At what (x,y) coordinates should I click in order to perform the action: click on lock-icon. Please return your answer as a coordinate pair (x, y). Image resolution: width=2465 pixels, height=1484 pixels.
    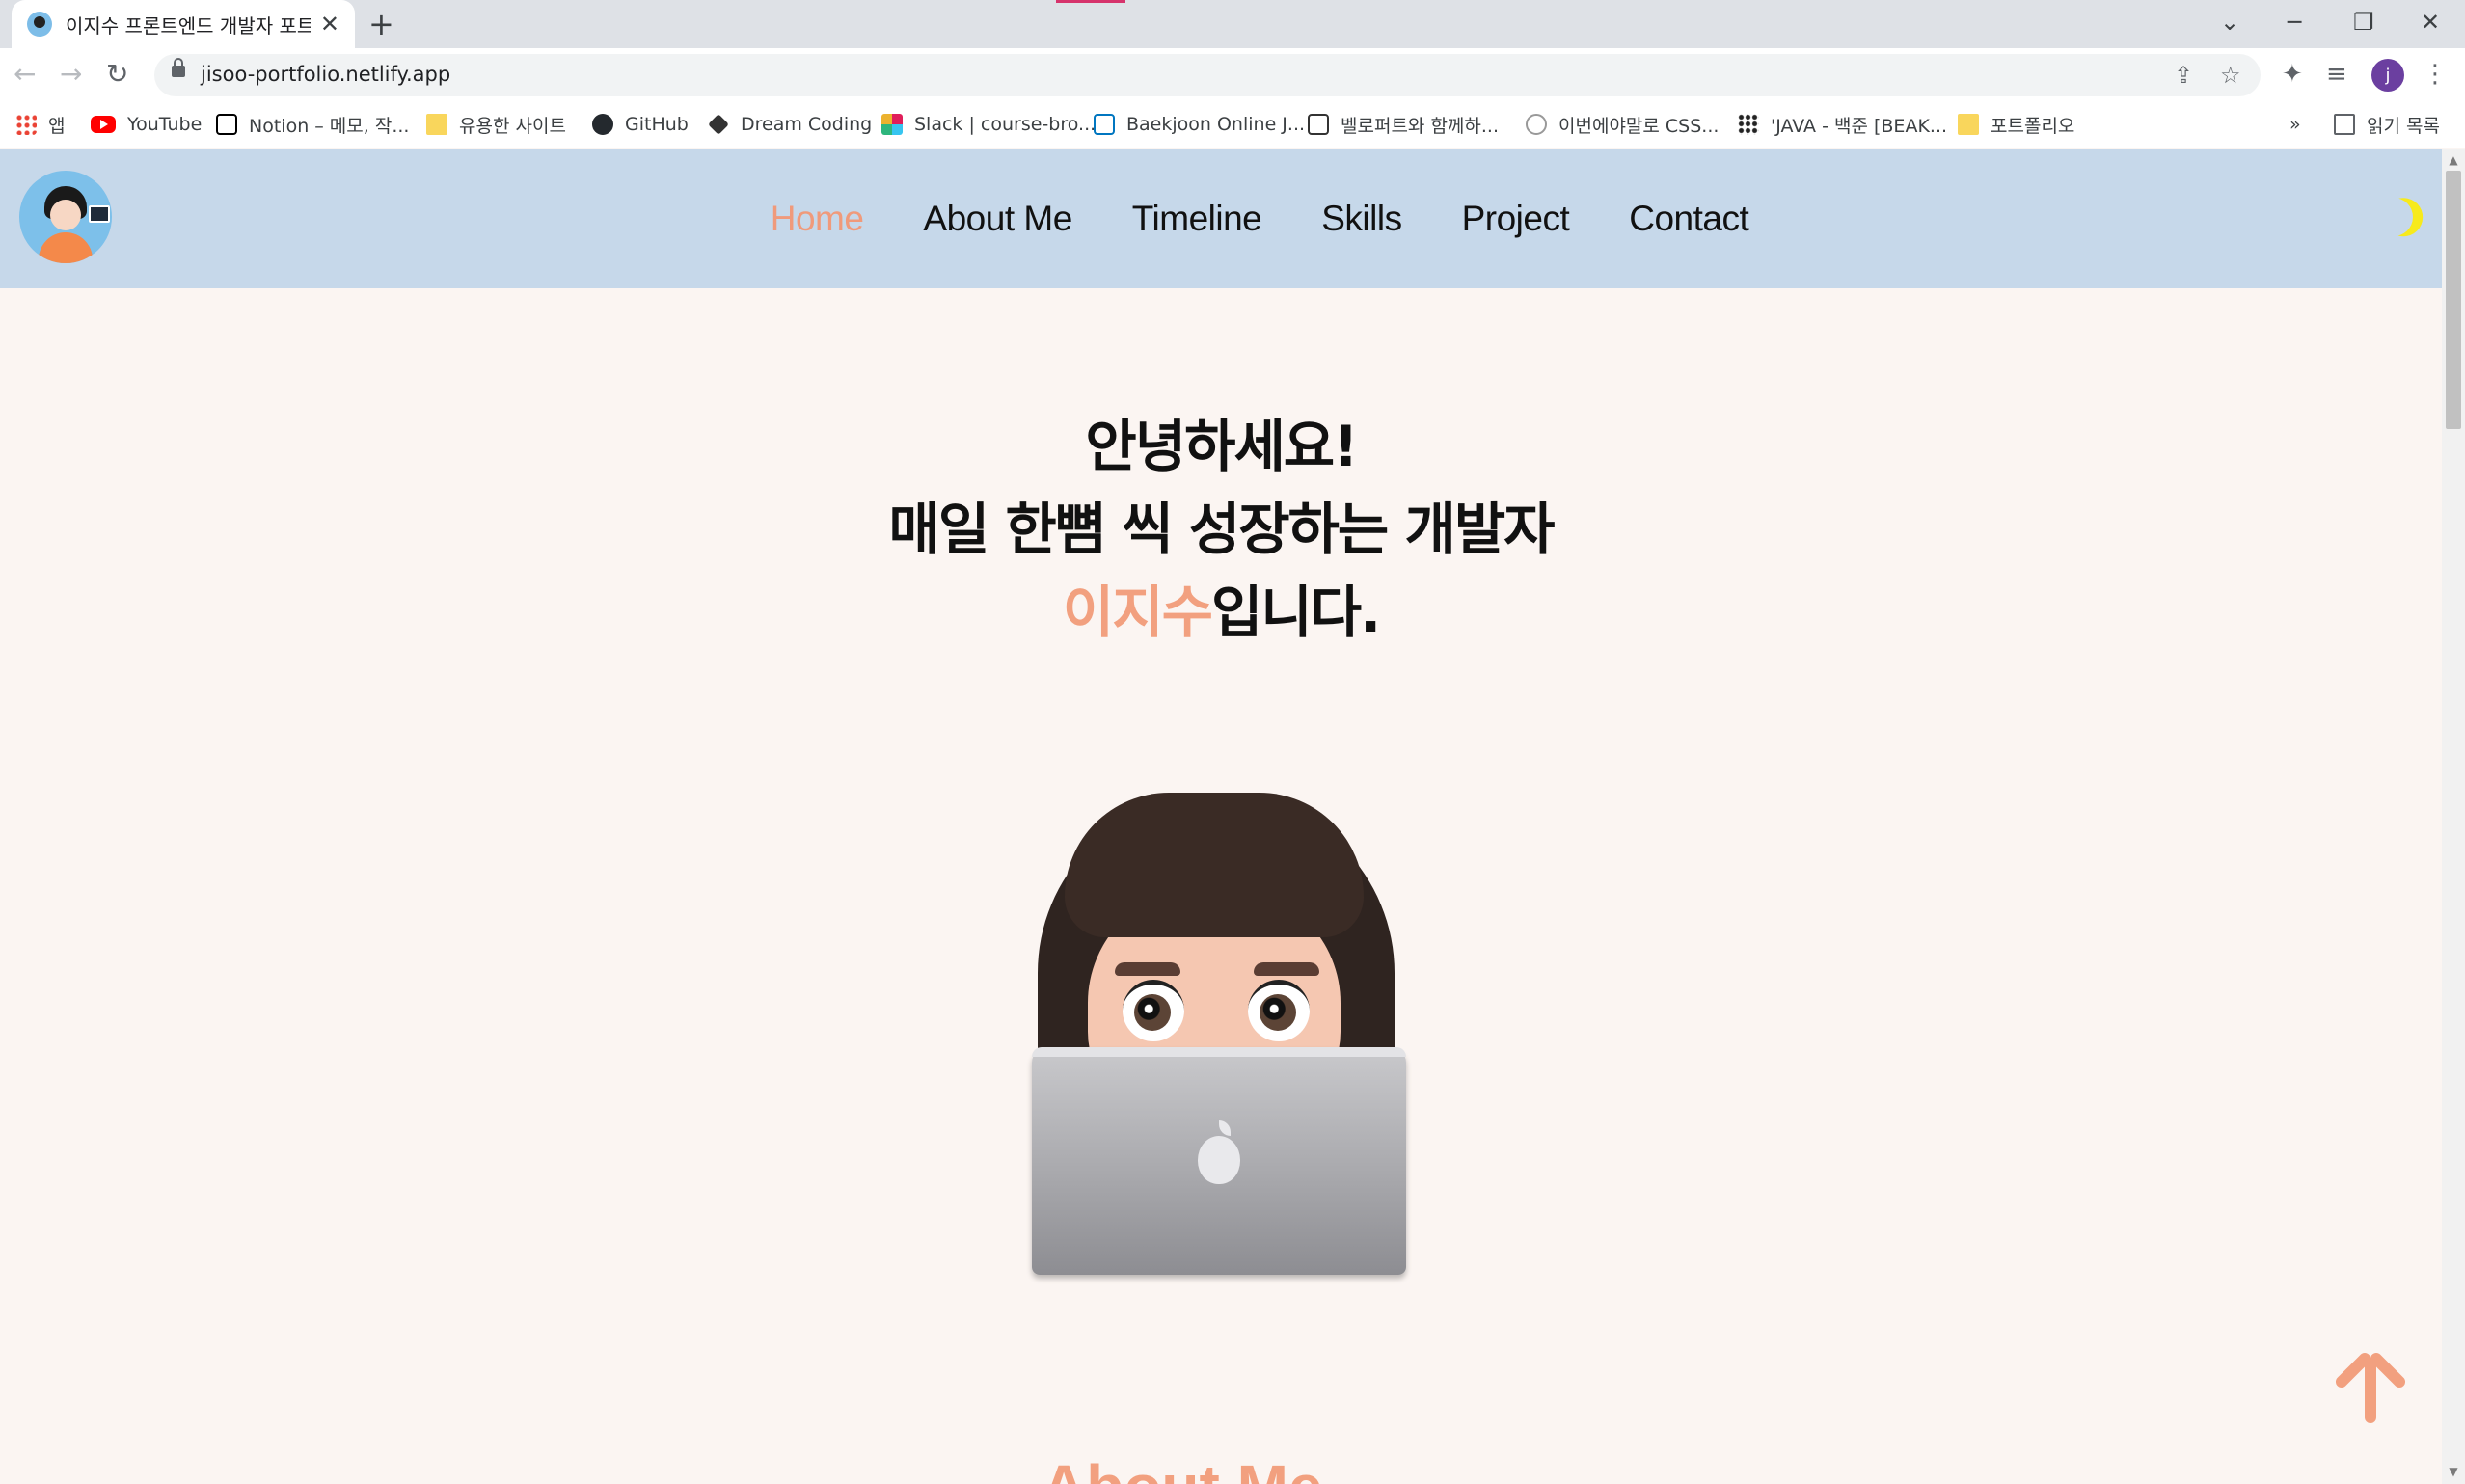
    Looking at the image, I should click on (178, 67).